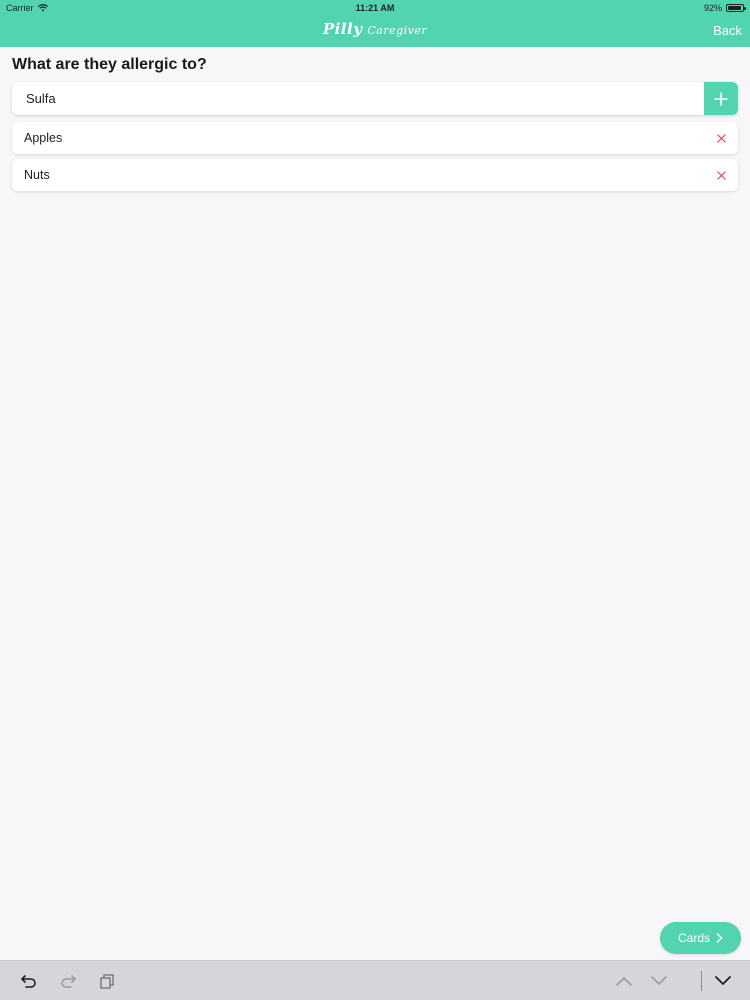  Describe the element at coordinates (375, 175) in the screenshot. I see `list-item: Nuts` at that location.